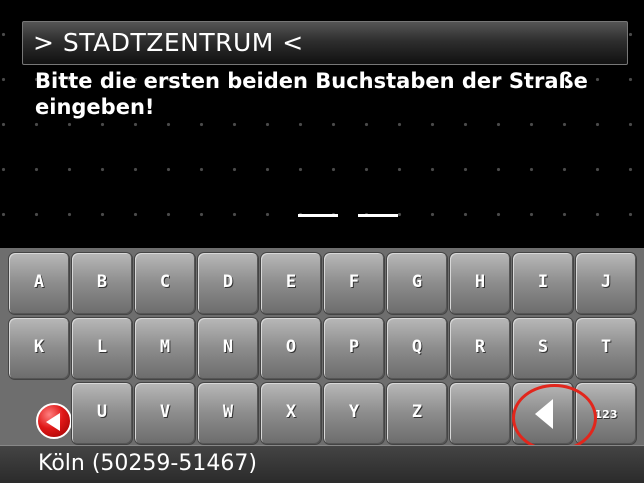  I want to click on key-label: A, so click(39, 282).